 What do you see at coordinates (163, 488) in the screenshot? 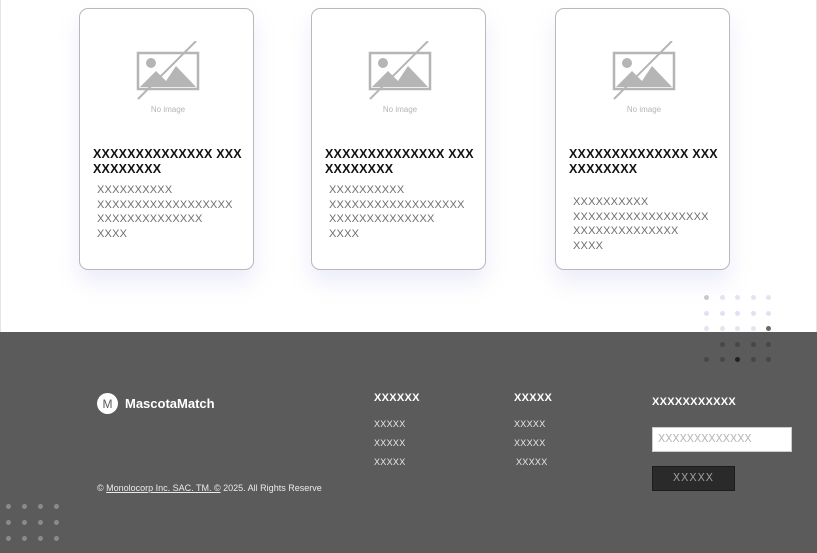
I see `company-link: Monolocorp Inc. SAC. TM. ©` at bounding box center [163, 488].